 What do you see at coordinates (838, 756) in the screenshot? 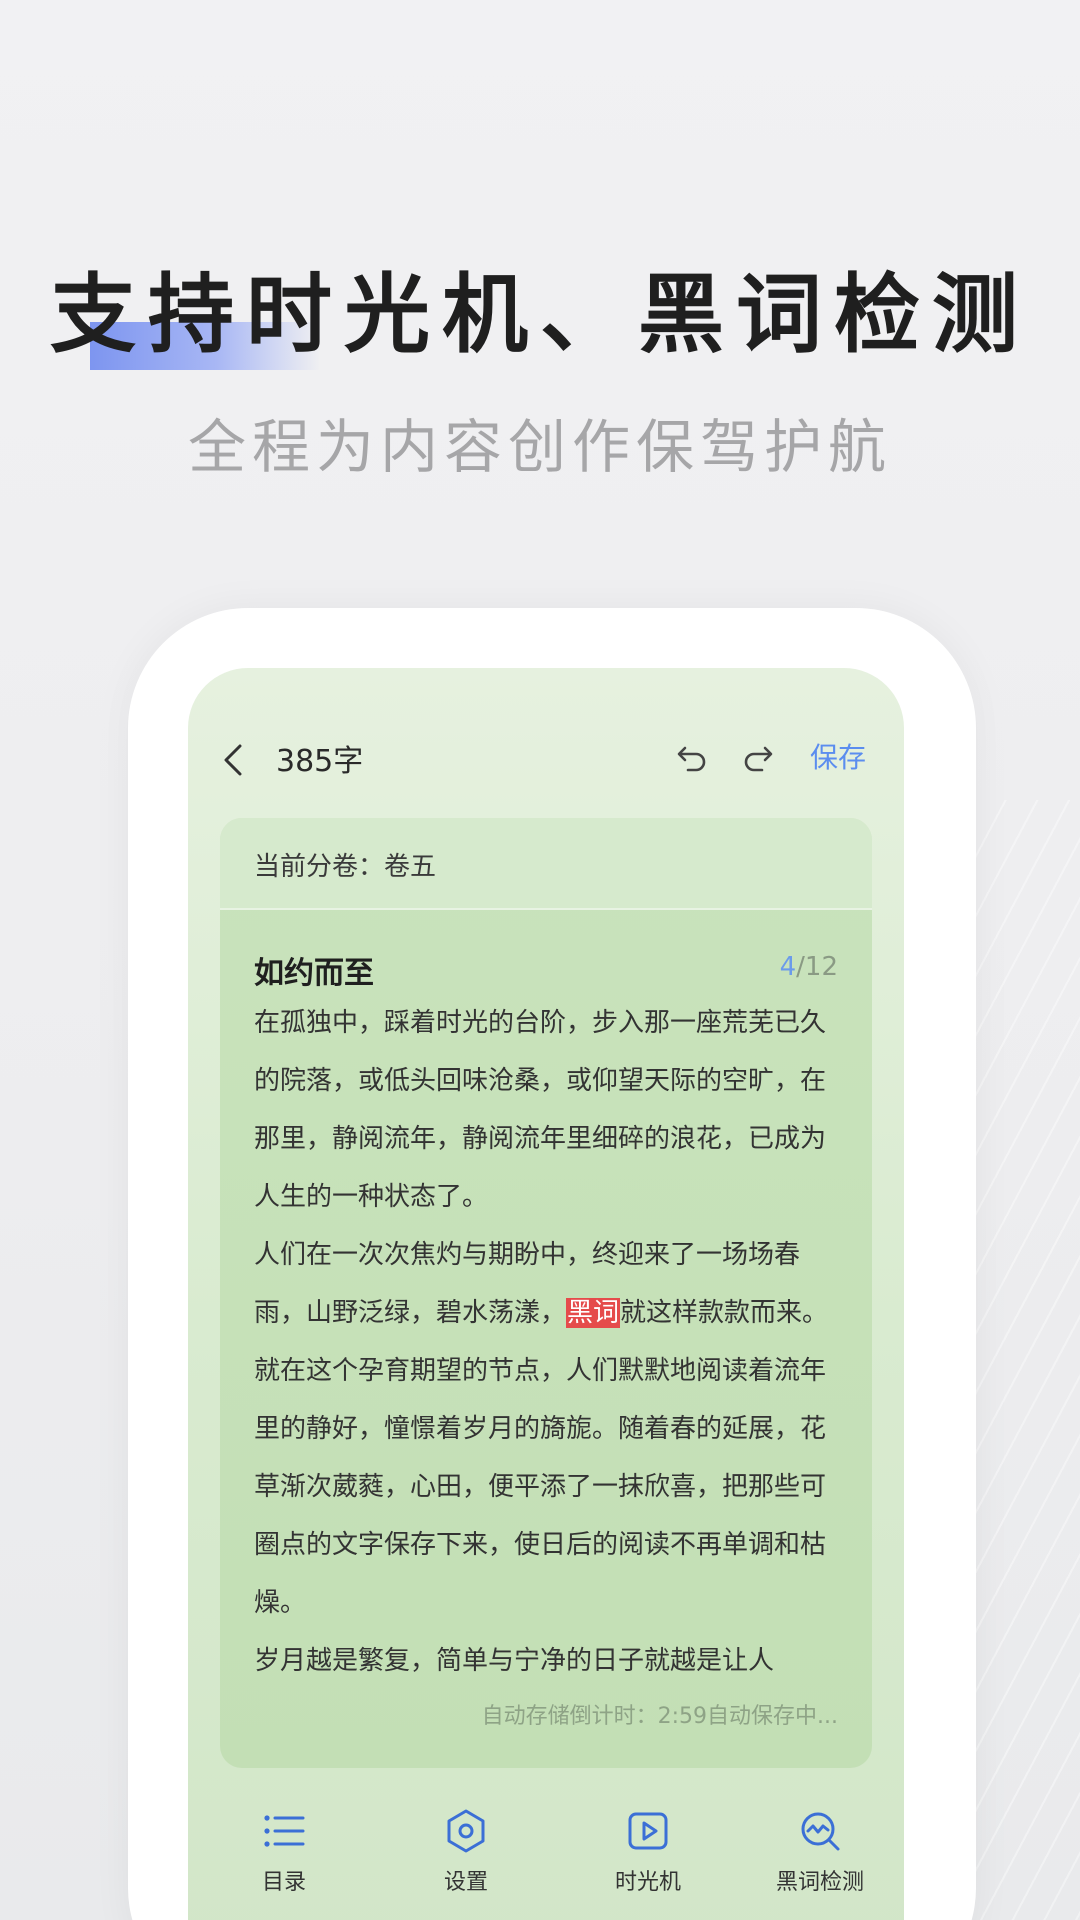
I see `save-button: 保存` at bounding box center [838, 756].